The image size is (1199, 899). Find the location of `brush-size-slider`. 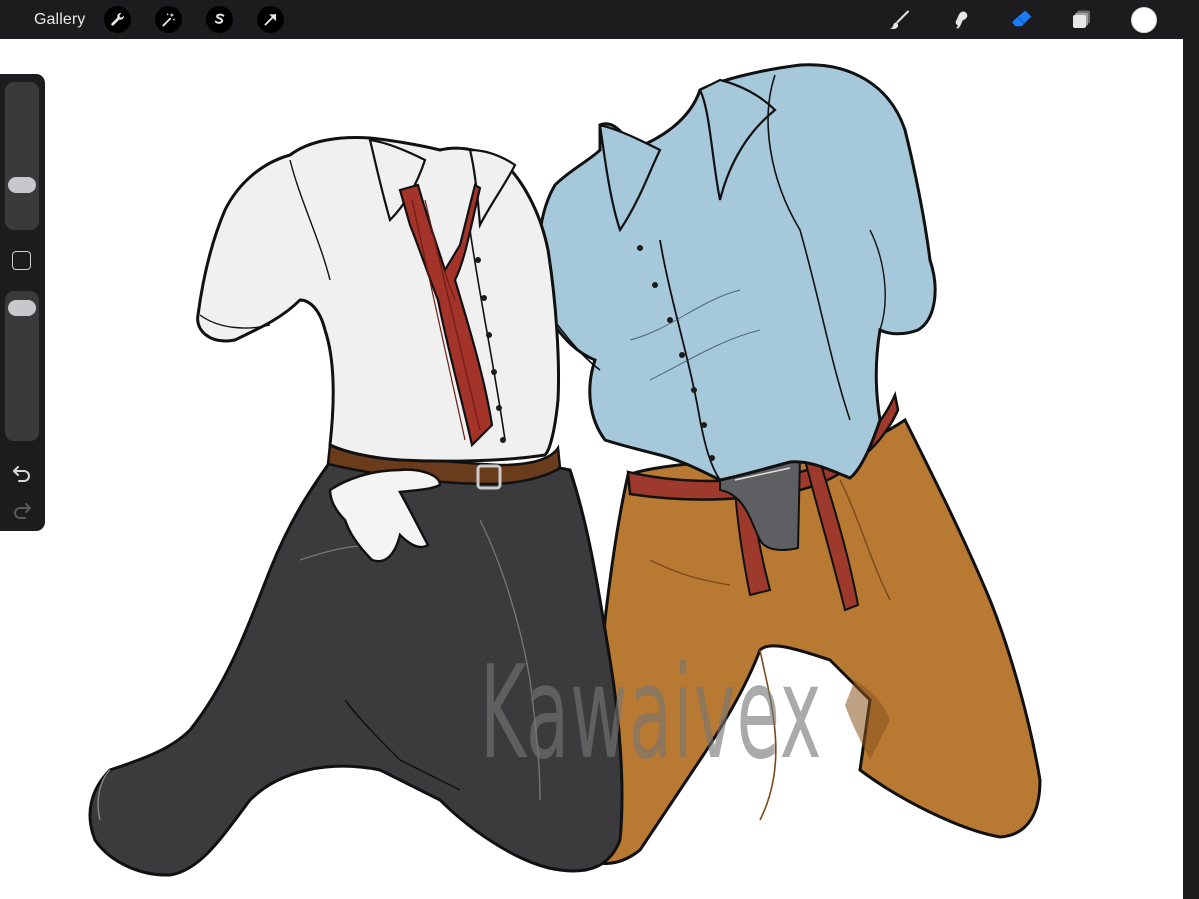

brush-size-slider is located at coordinates (22, 156).